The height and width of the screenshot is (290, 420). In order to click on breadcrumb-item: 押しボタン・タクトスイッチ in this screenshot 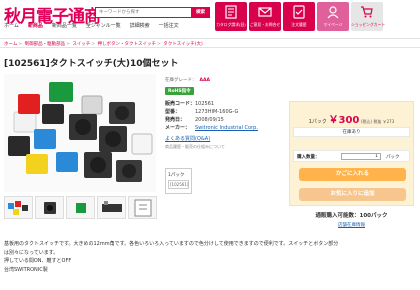, I will do `click(127, 44)`.